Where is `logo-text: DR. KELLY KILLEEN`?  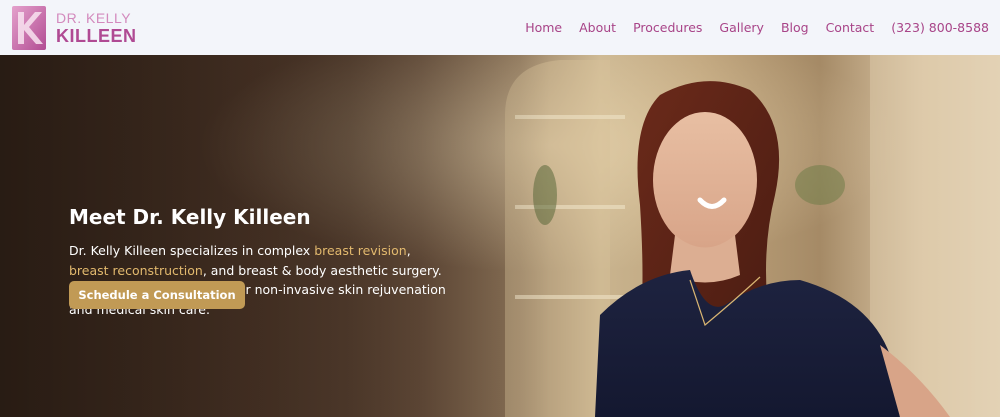
logo-text: DR. KELLY KILLEEN is located at coordinates (96, 28).